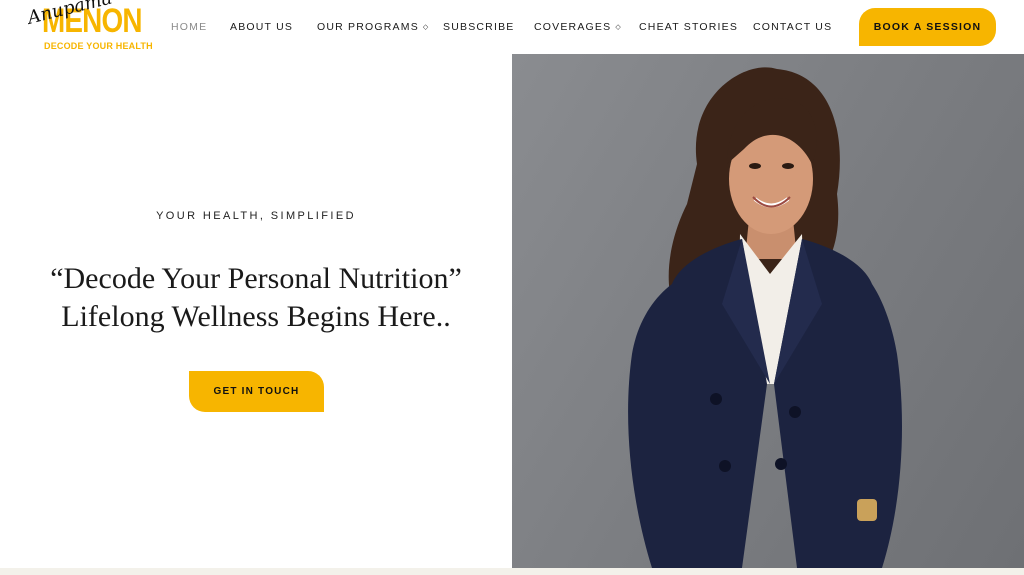 Image resolution: width=1024 pixels, height=575 pixels. I want to click on hero-headline-line-2: Lifelong Wellness Begins Here.., so click(256, 316).